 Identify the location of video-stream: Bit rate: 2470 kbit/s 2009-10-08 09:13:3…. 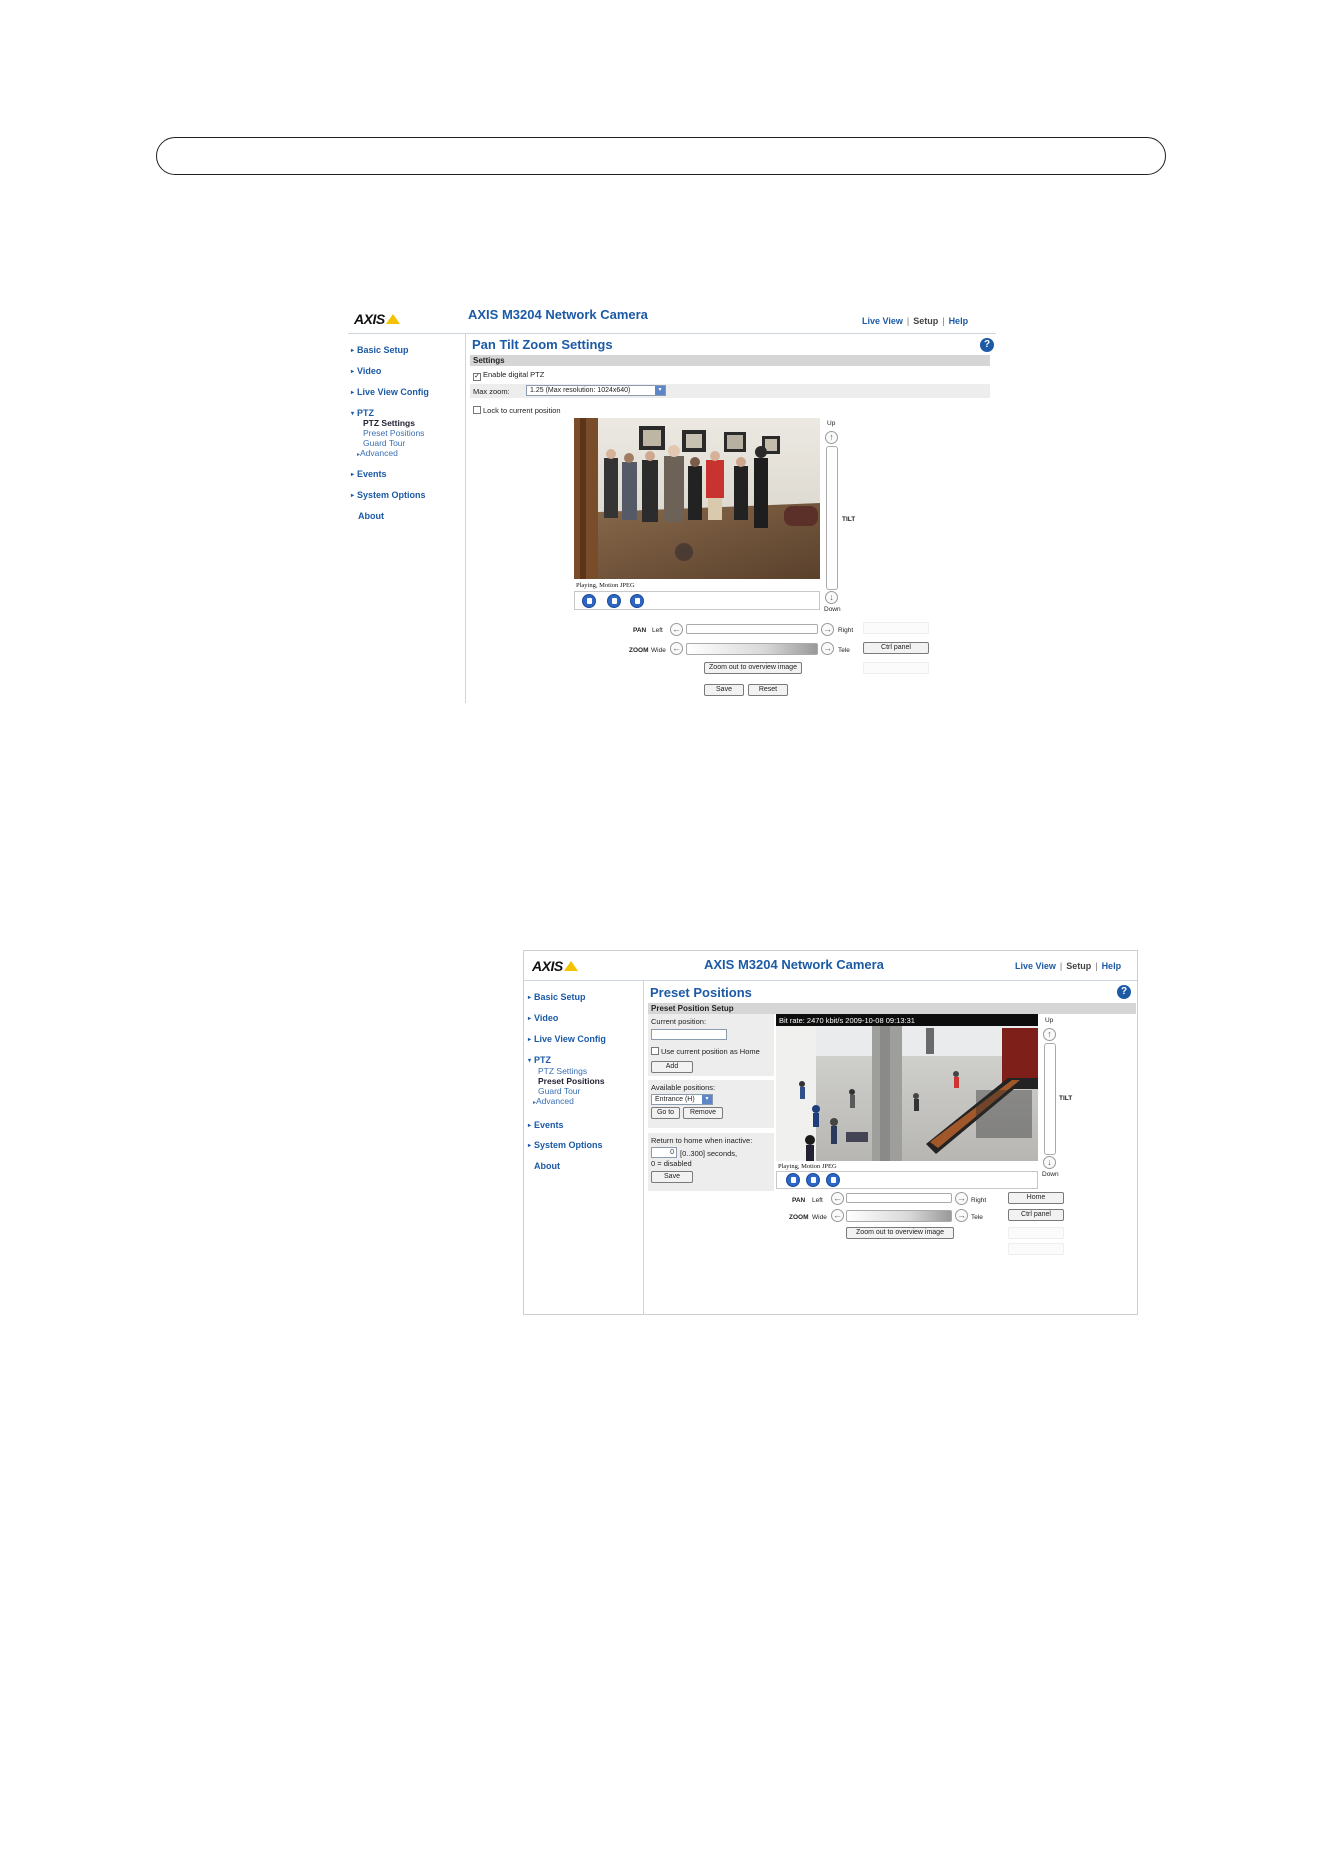
(907, 1087).